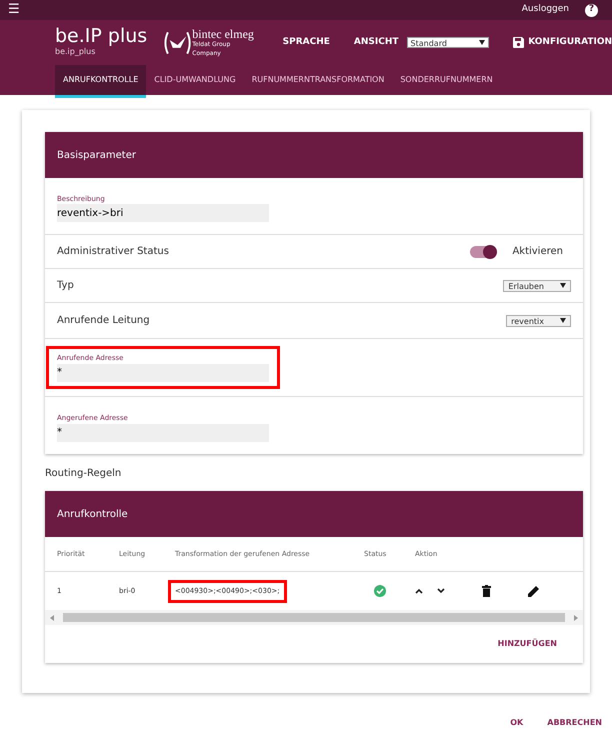 This screenshot has width=612, height=731. What do you see at coordinates (591, 10) in the screenshot?
I see `help-icon: ?` at bounding box center [591, 10].